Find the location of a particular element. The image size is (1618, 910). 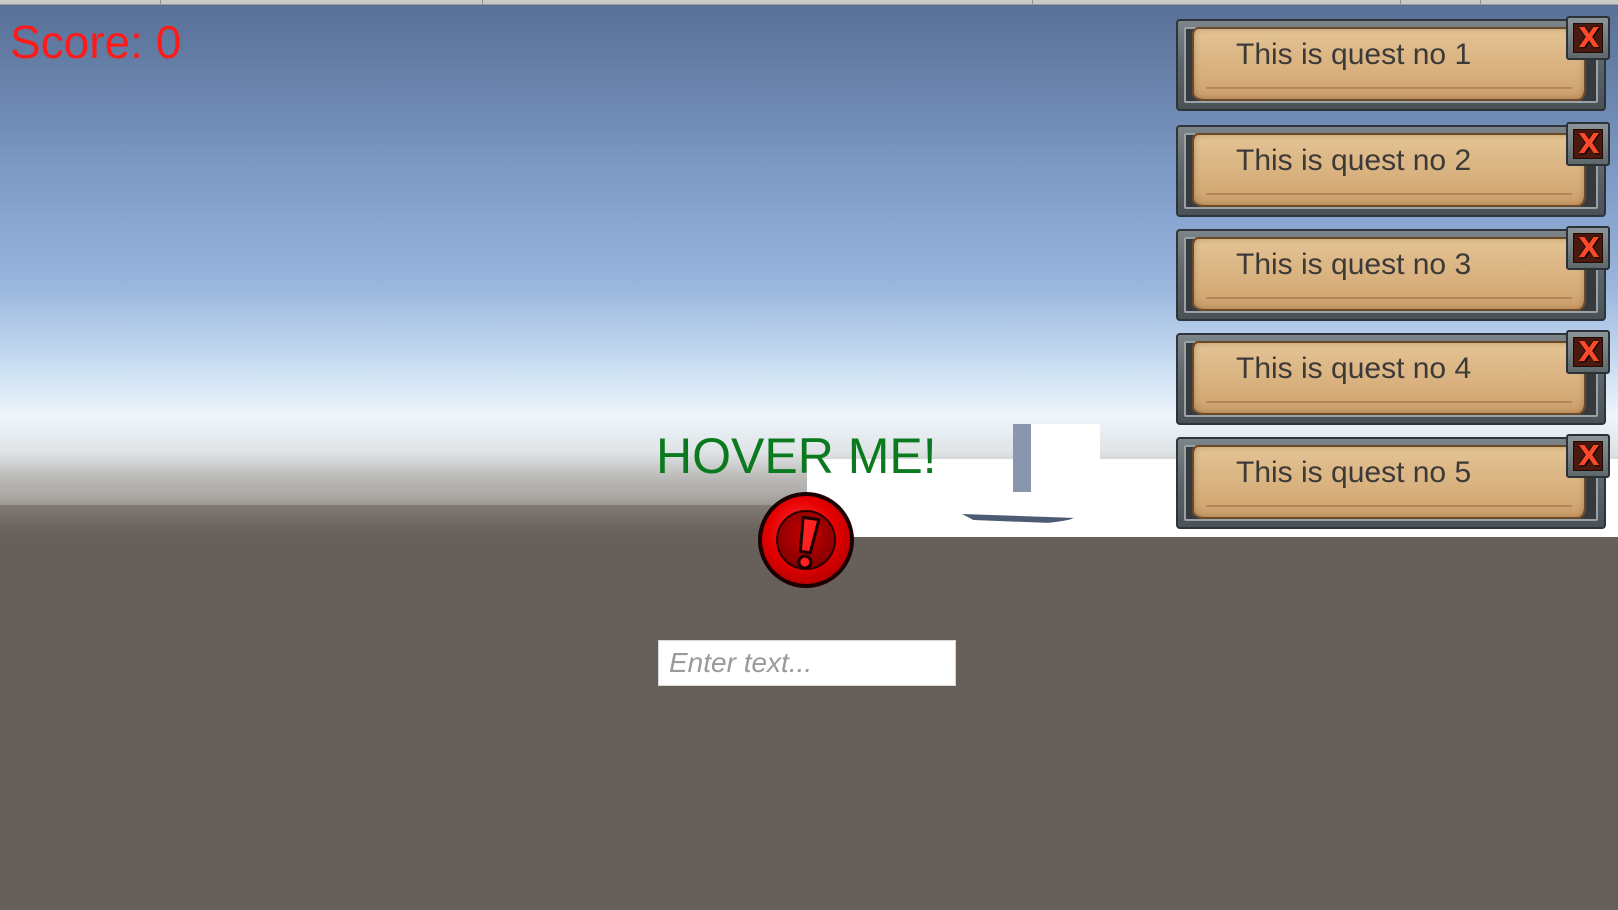

quest-parchment: This is quest no 4 is located at coordinates (1389, 378).